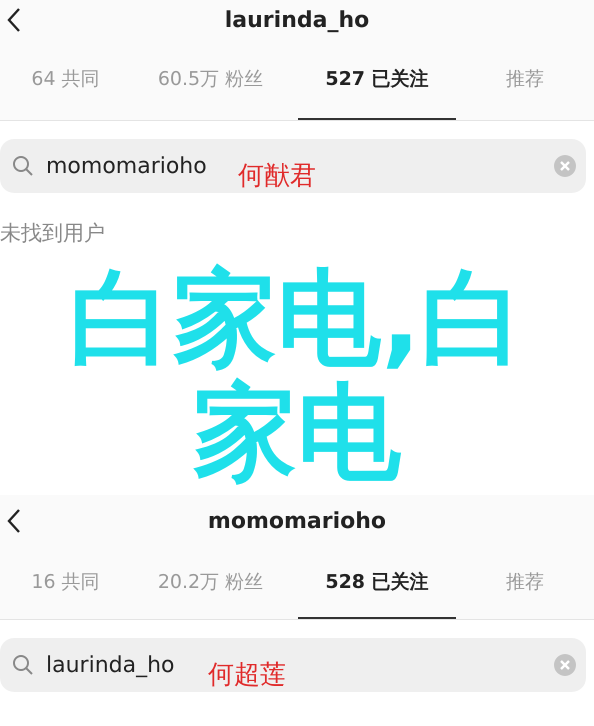  I want to click on tab: 60.5万 粉丝, so click(210, 80).